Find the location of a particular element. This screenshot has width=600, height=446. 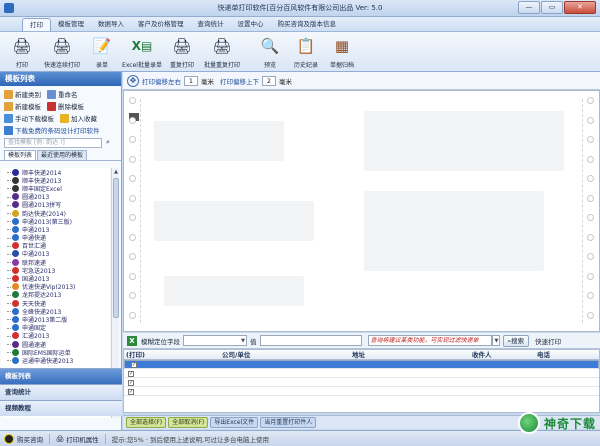

qq-penguin-icon is located at coordinates (9, 438).